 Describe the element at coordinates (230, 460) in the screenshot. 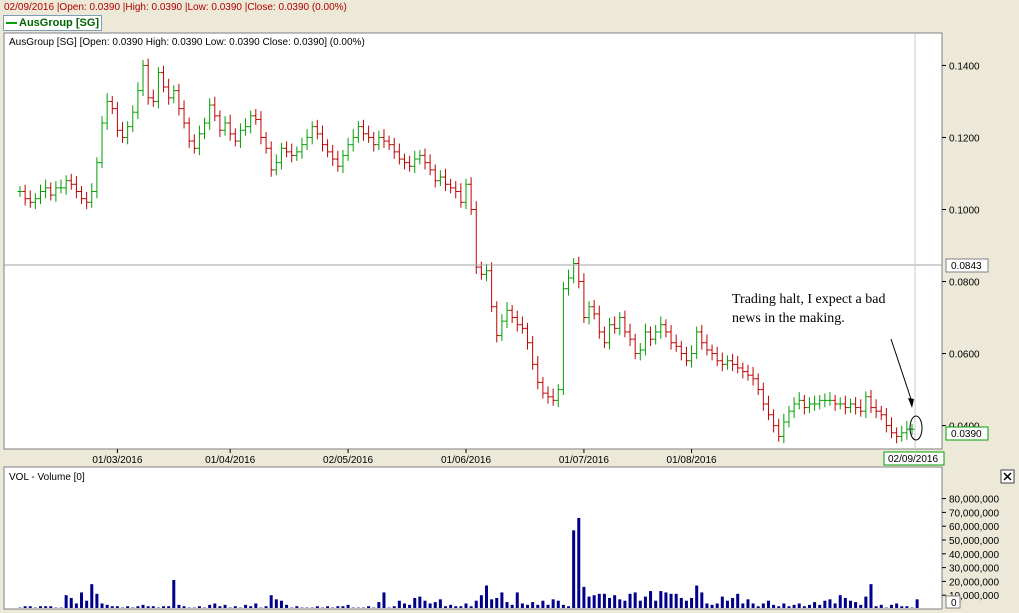

I see `x-tick-label: 01/04/2016` at that location.